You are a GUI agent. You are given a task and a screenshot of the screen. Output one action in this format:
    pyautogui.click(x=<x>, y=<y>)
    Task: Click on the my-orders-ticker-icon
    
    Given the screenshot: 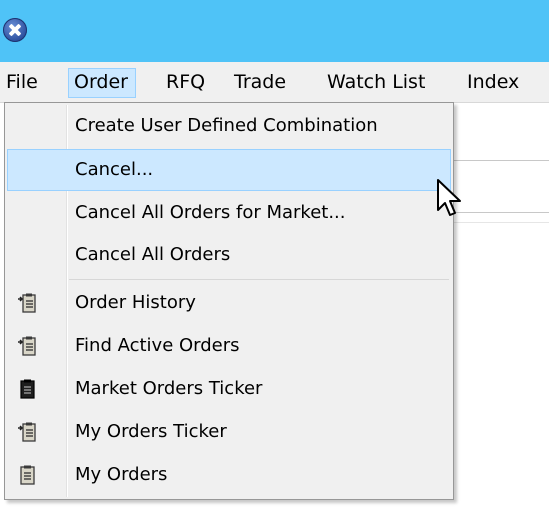 What is the action you would take?
    pyautogui.click(x=27, y=432)
    